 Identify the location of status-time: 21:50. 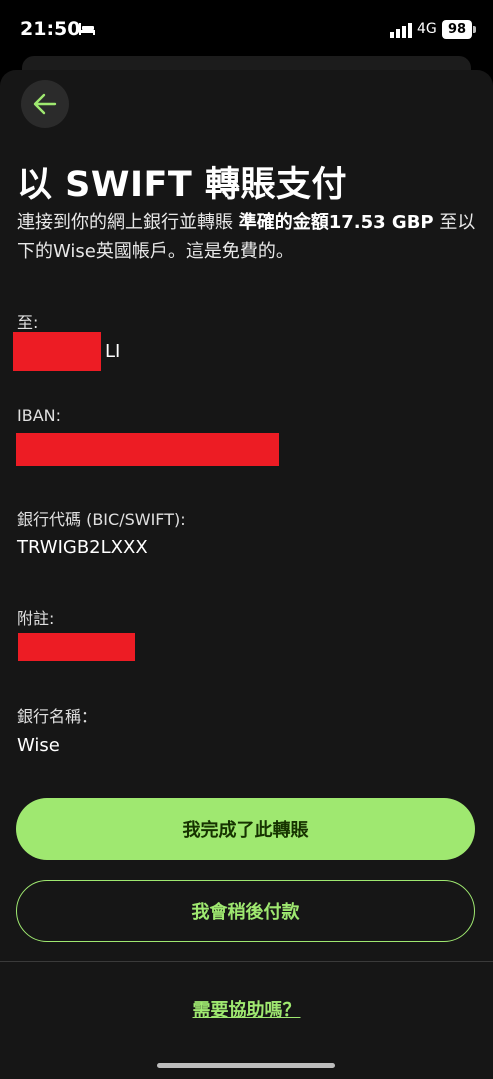
(50, 29).